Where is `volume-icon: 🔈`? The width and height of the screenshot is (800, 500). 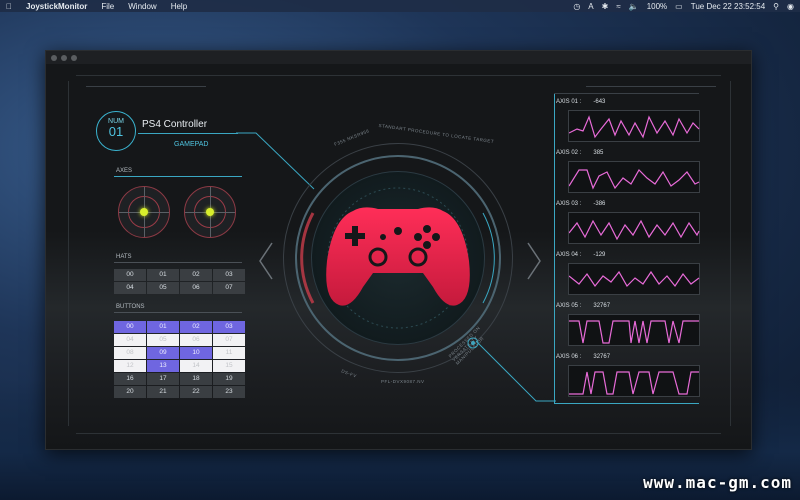 volume-icon: 🔈 is located at coordinates (634, 6).